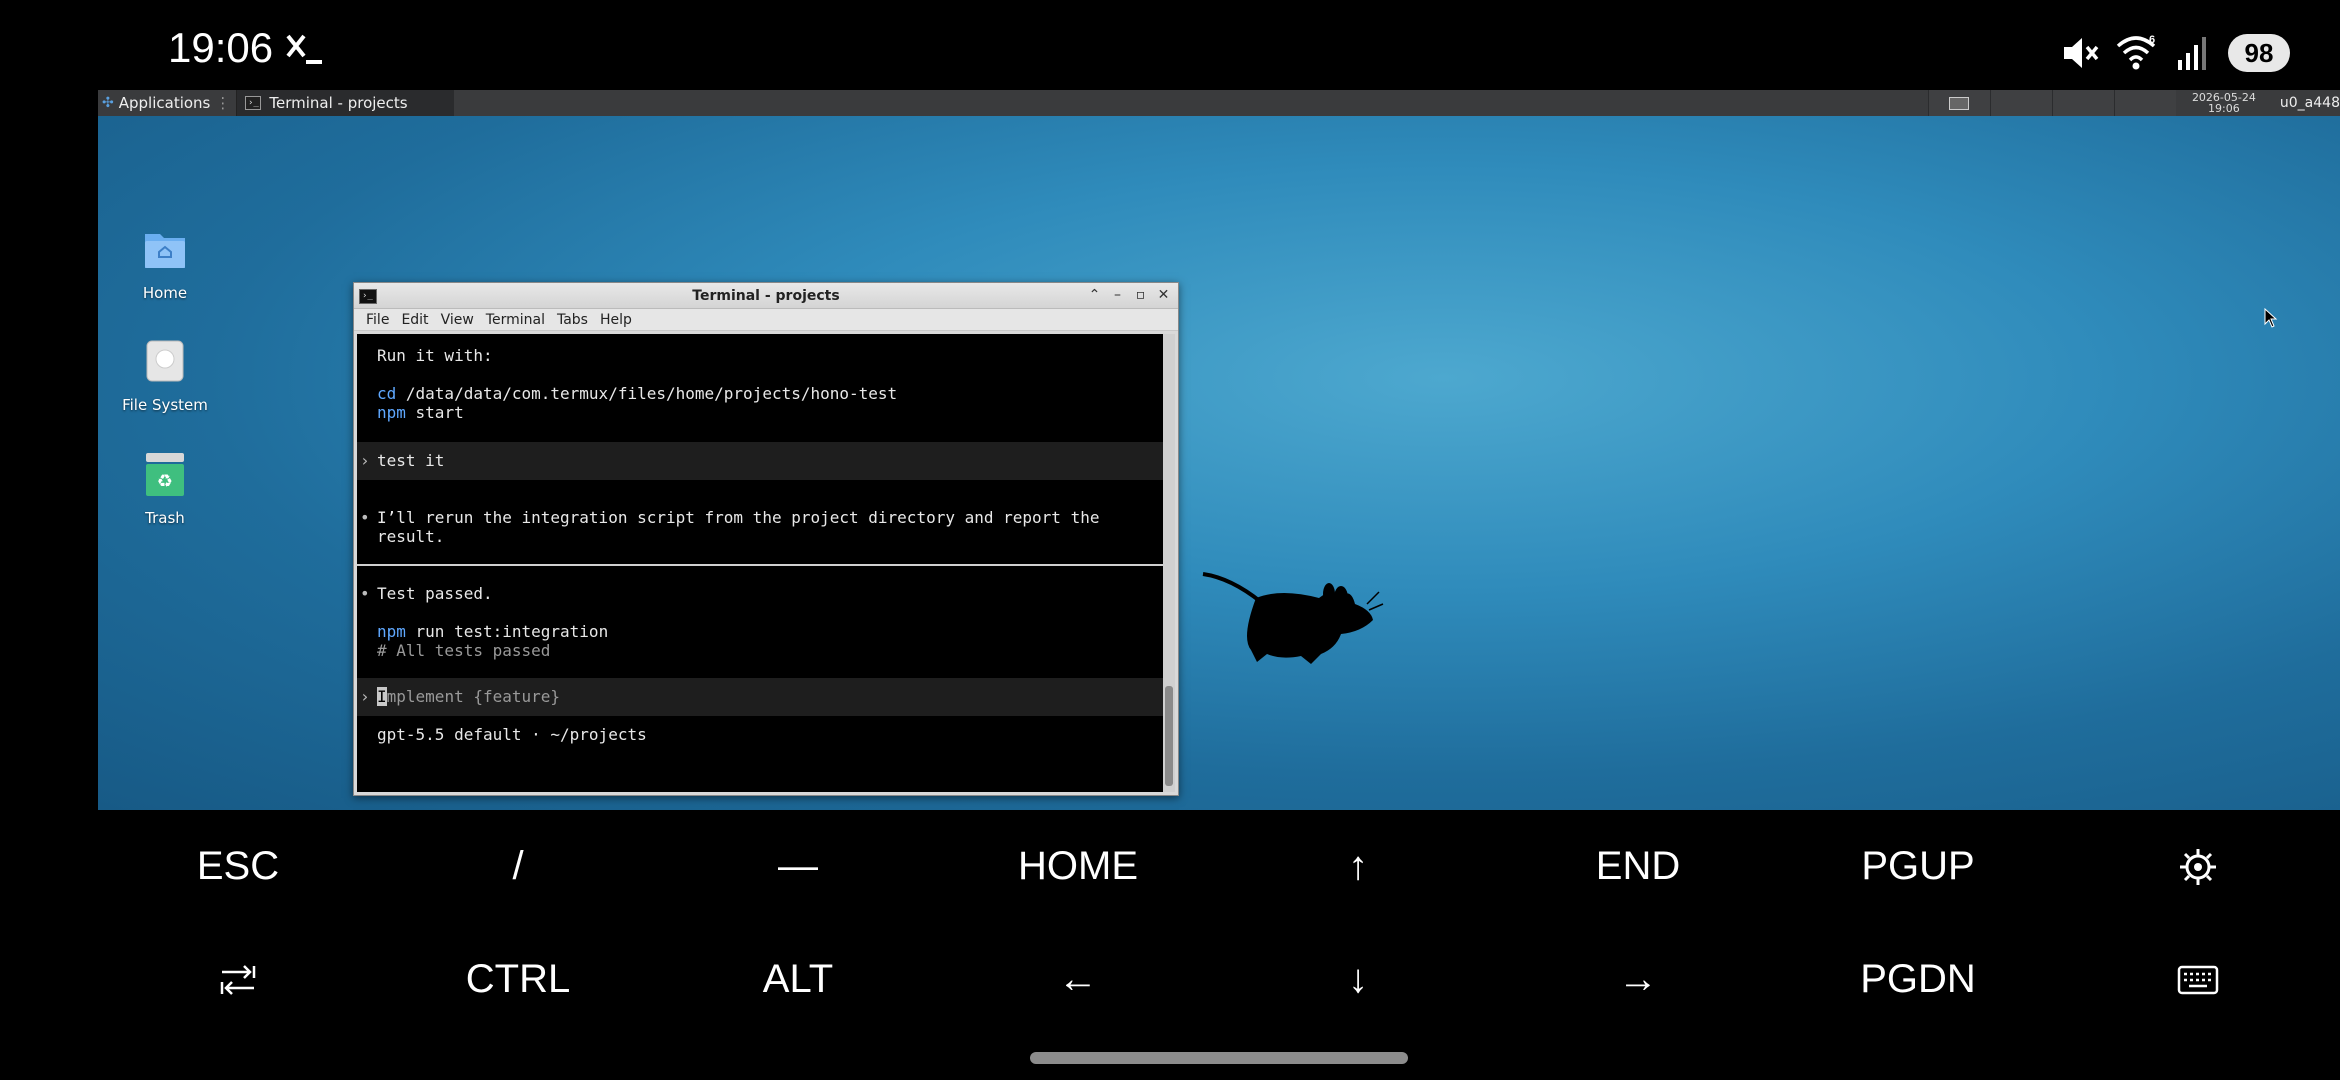  What do you see at coordinates (616, 320) in the screenshot?
I see `menu-help: Help` at bounding box center [616, 320].